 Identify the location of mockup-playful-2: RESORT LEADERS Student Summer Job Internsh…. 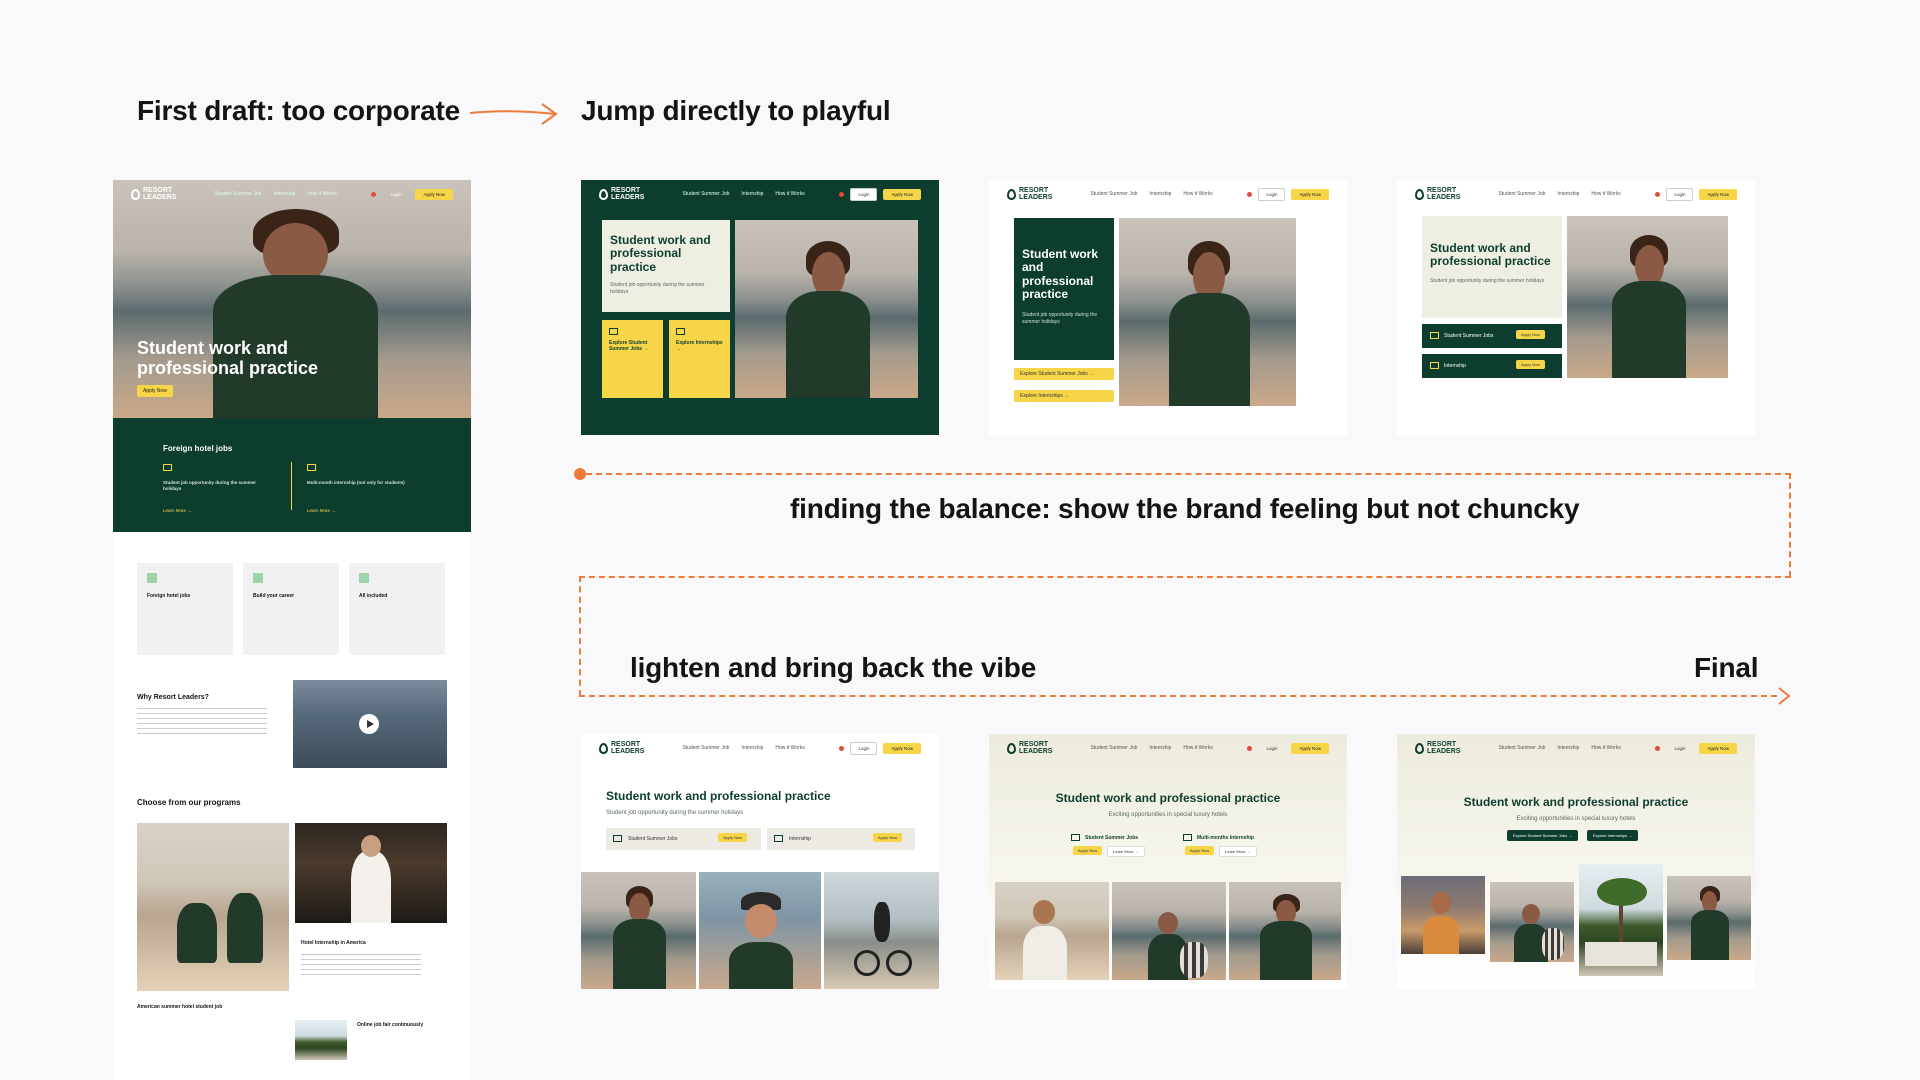
(1168, 307).